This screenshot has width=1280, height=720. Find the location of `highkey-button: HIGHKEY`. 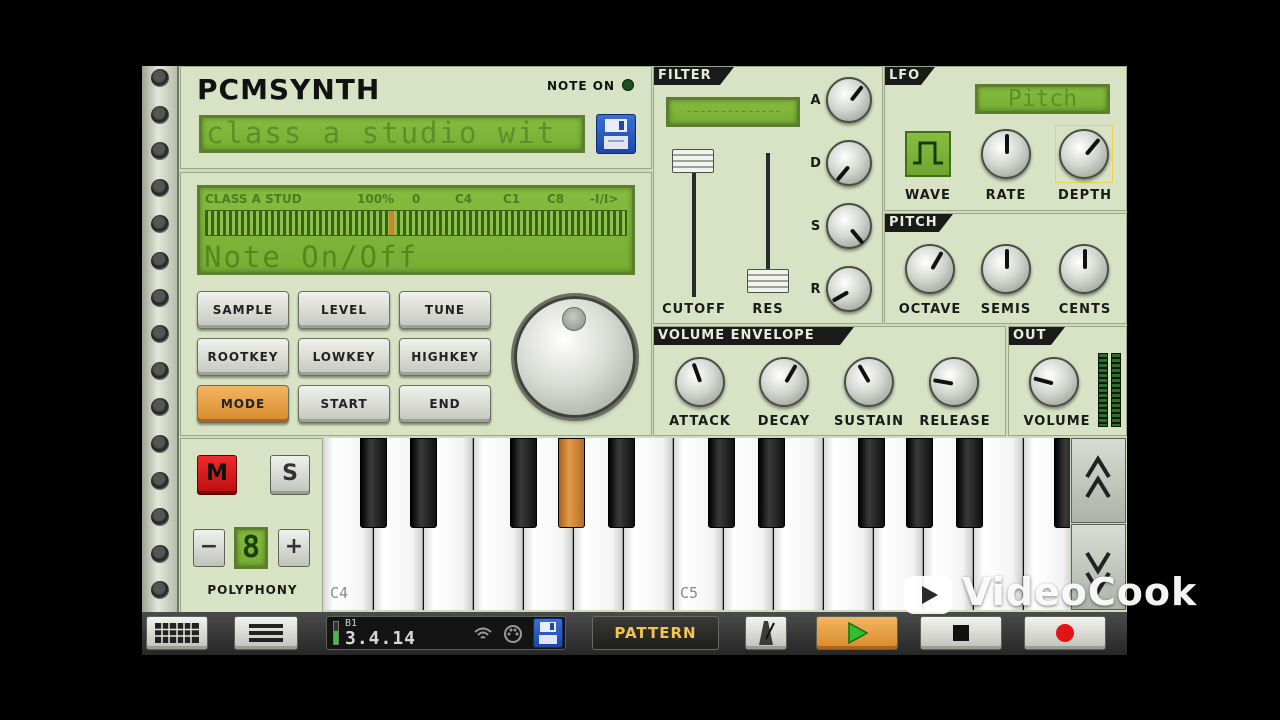

highkey-button: HIGHKEY is located at coordinates (445, 357).